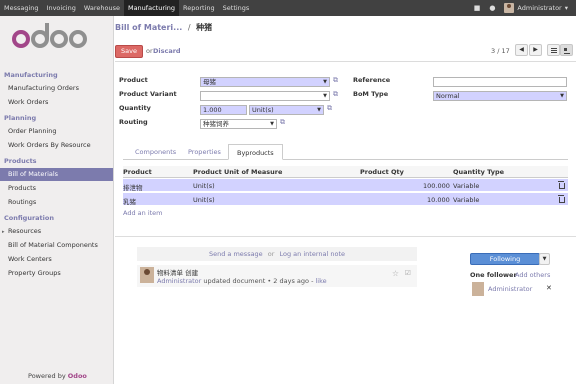 The image size is (576, 384). What do you see at coordinates (56, 273) in the screenshot?
I see `sidebar-item-property-groups: Property Groups` at bounding box center [56, 273].